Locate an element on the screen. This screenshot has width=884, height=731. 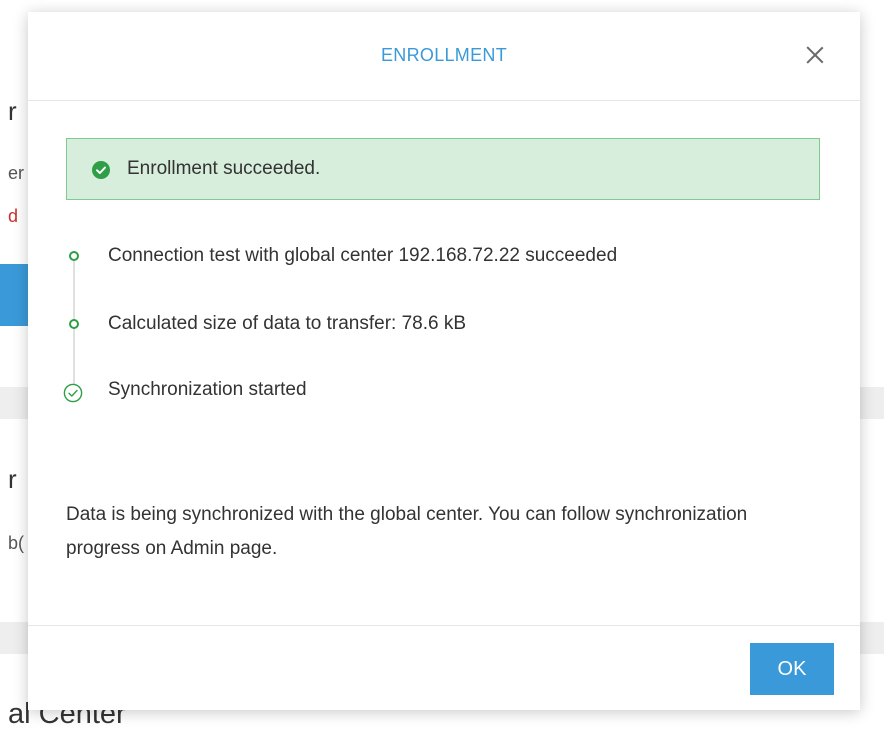
dialog-footer: OK is located at coordinates (444, 667).